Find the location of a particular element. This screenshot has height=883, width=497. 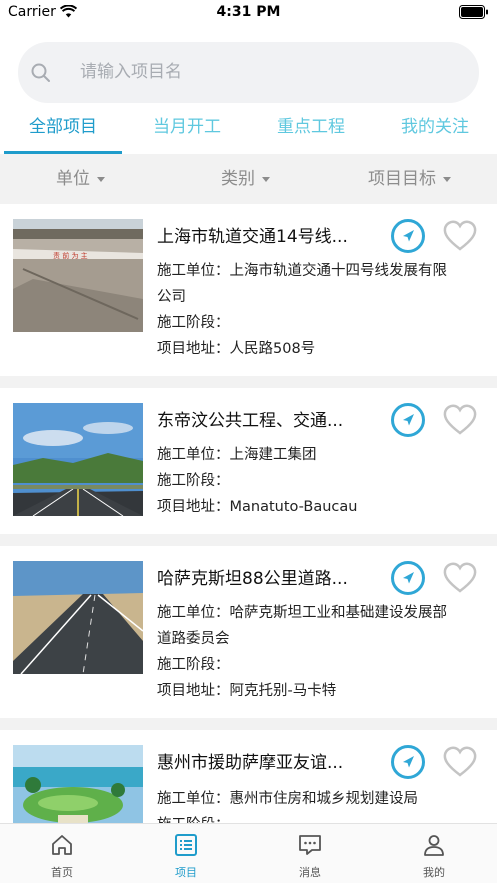

battery-icon is located at coordinates (473, 12).